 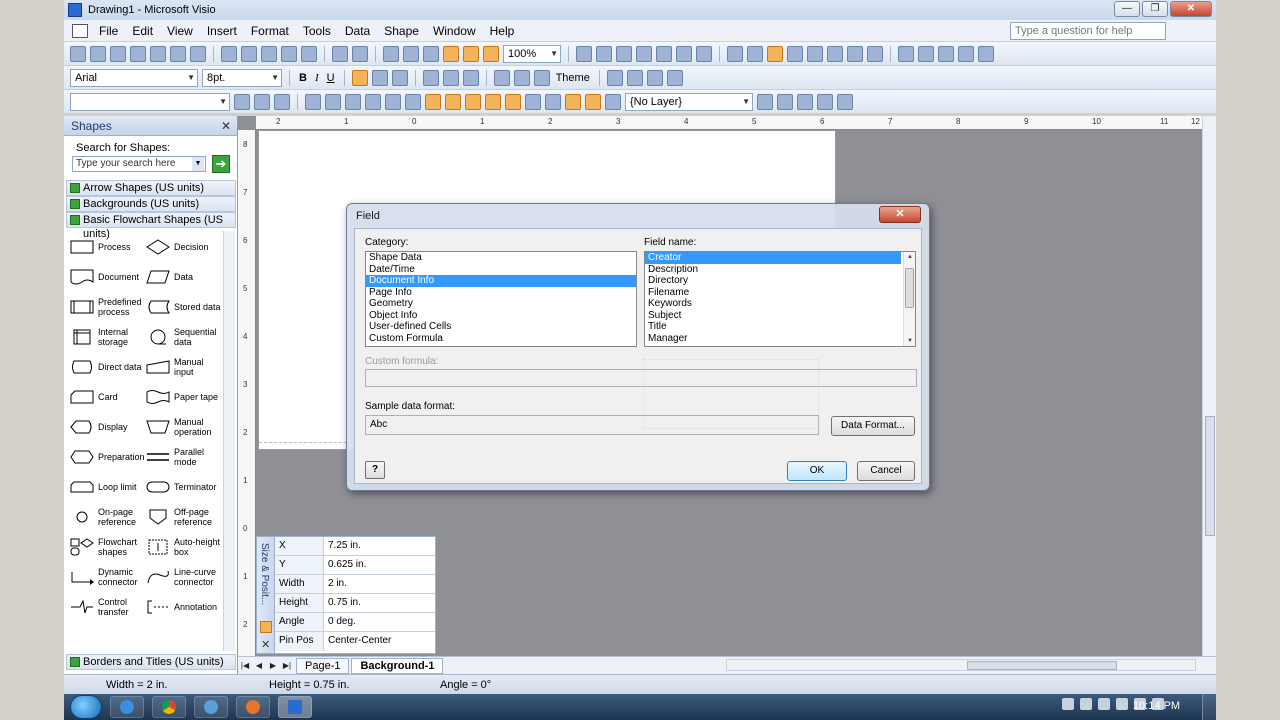 I want to click on sp-value: 0.625 in., so click(x=379, y=565).